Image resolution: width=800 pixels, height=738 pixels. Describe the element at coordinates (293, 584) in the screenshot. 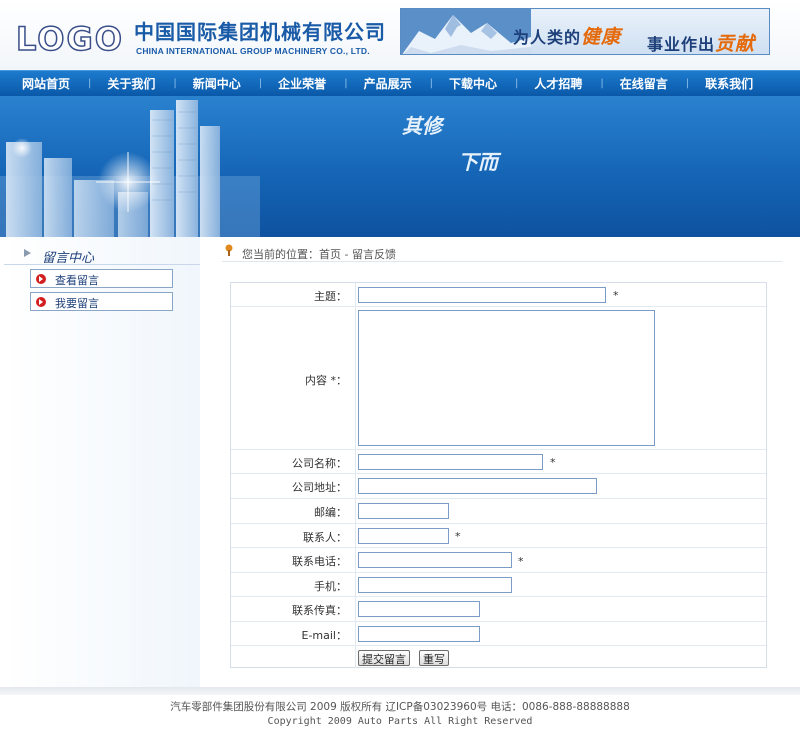

I see `label-cell: 手机：` at that location.